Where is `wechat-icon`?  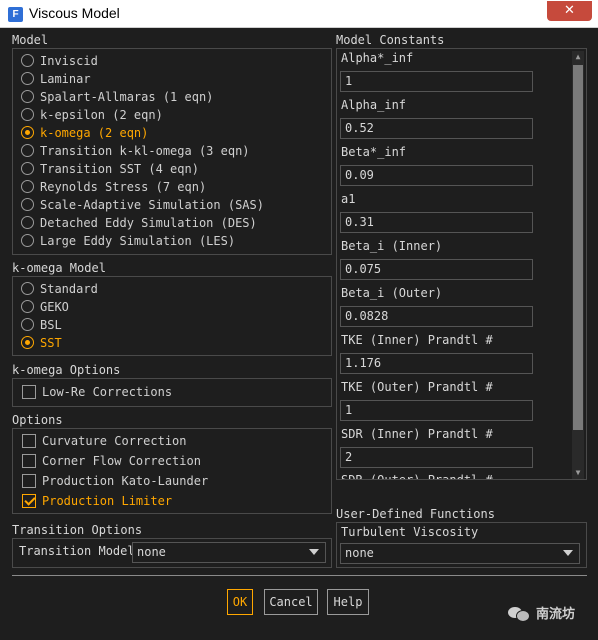 wechat-icon is located at coordinates (519, 613).